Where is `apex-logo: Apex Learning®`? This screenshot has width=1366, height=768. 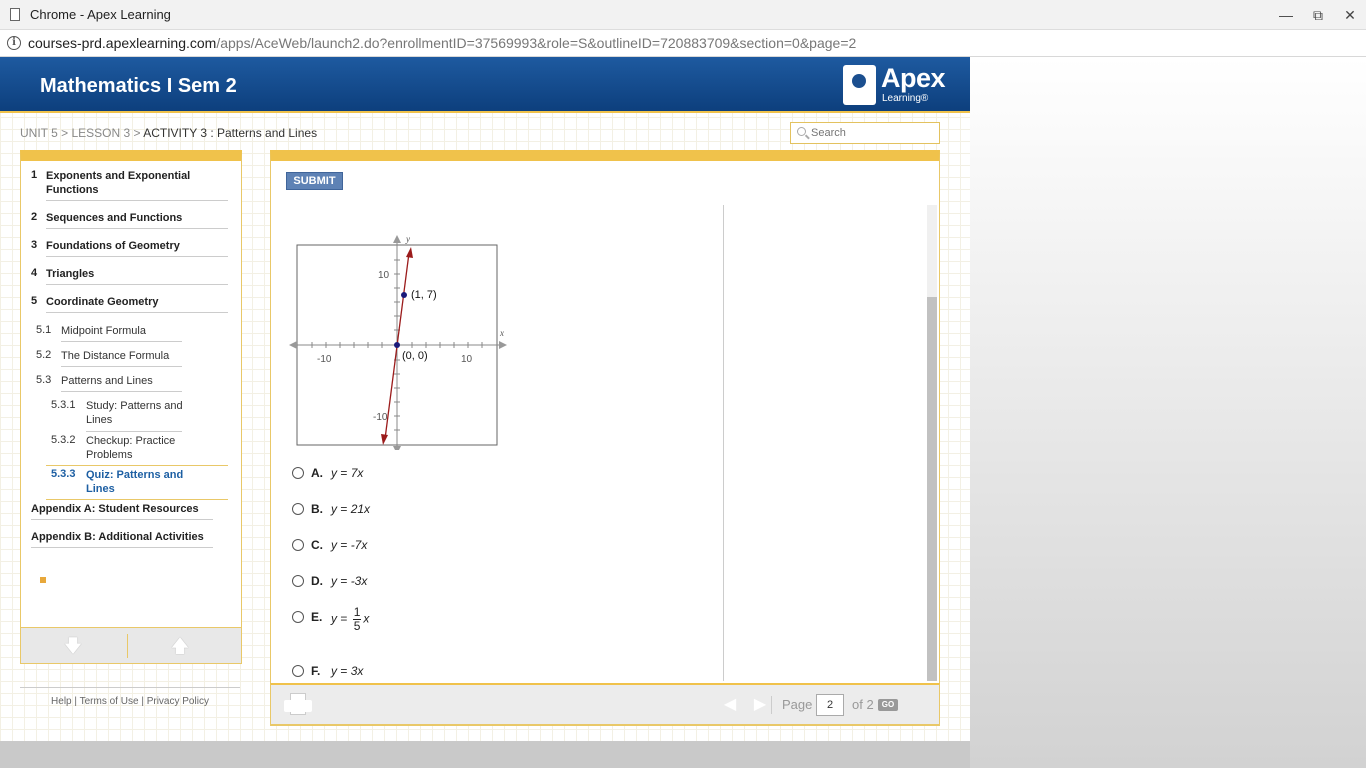 apex-logo: Apex Learning® is located at coordinates (898, 85).